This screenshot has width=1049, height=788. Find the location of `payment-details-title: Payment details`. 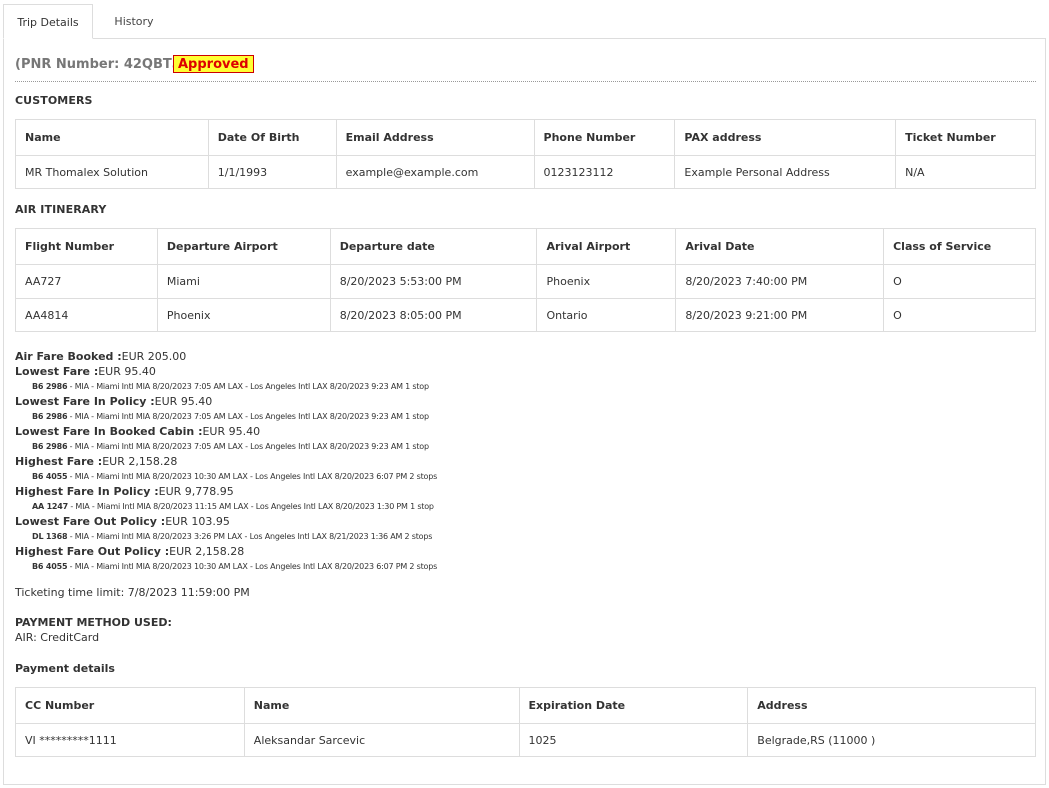

payment-details-title: Payment details is located at coordinates (65, 668).